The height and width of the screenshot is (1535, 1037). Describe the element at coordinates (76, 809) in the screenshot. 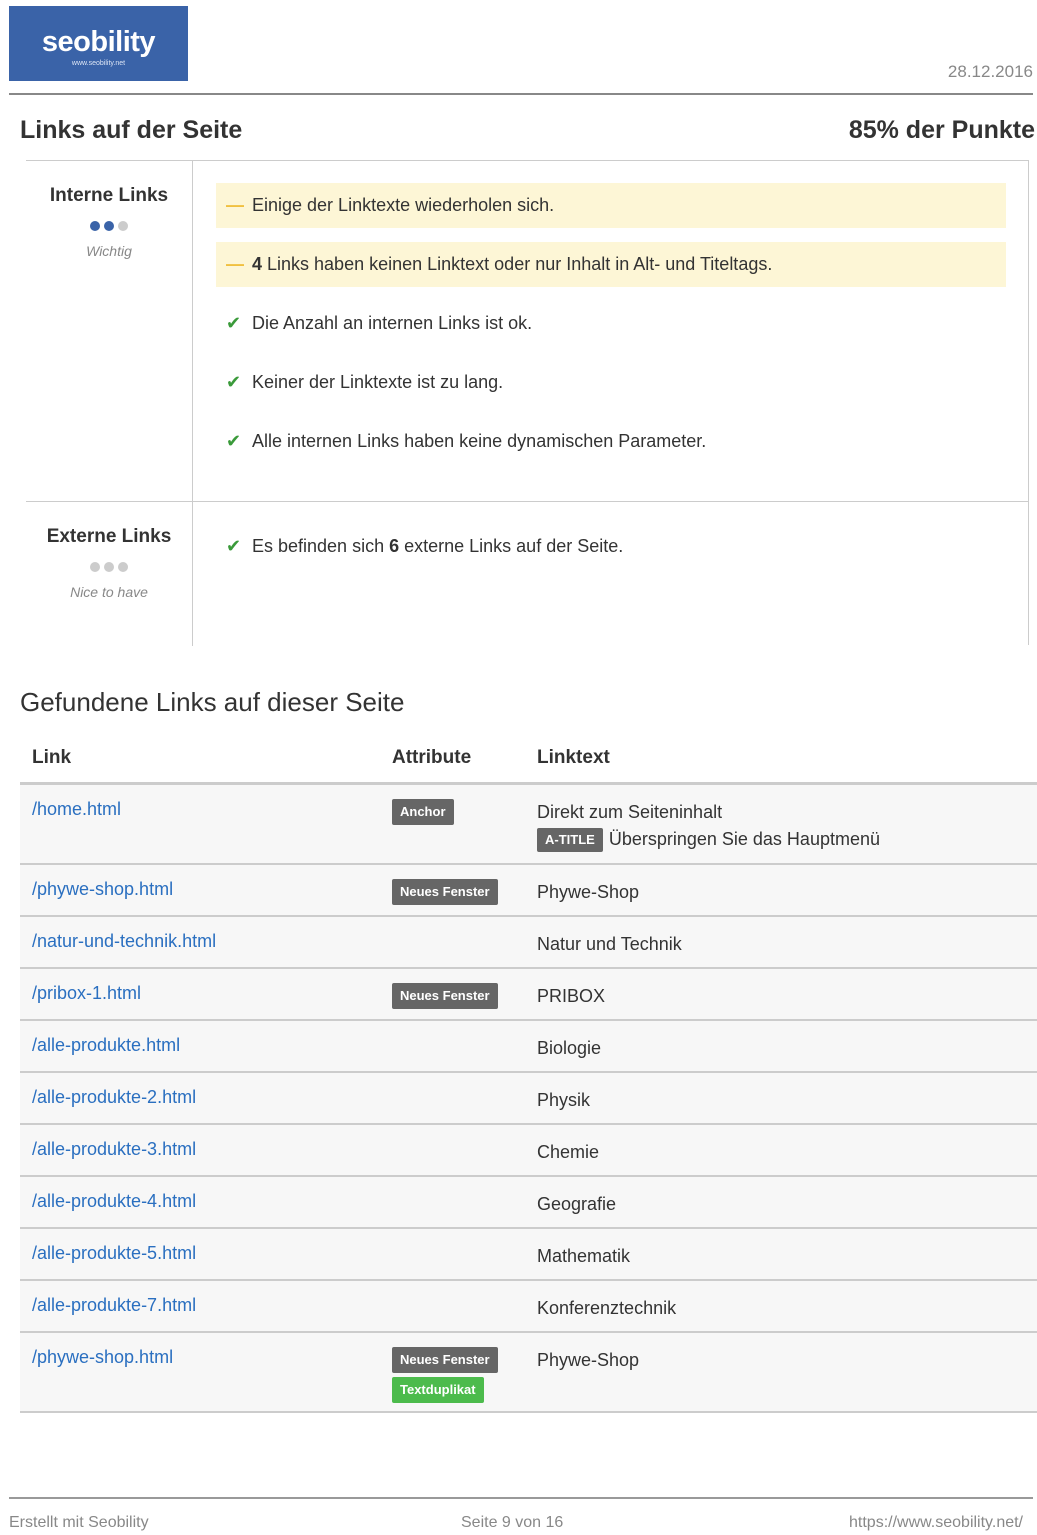

I see `link-url: /home.html` at that location.